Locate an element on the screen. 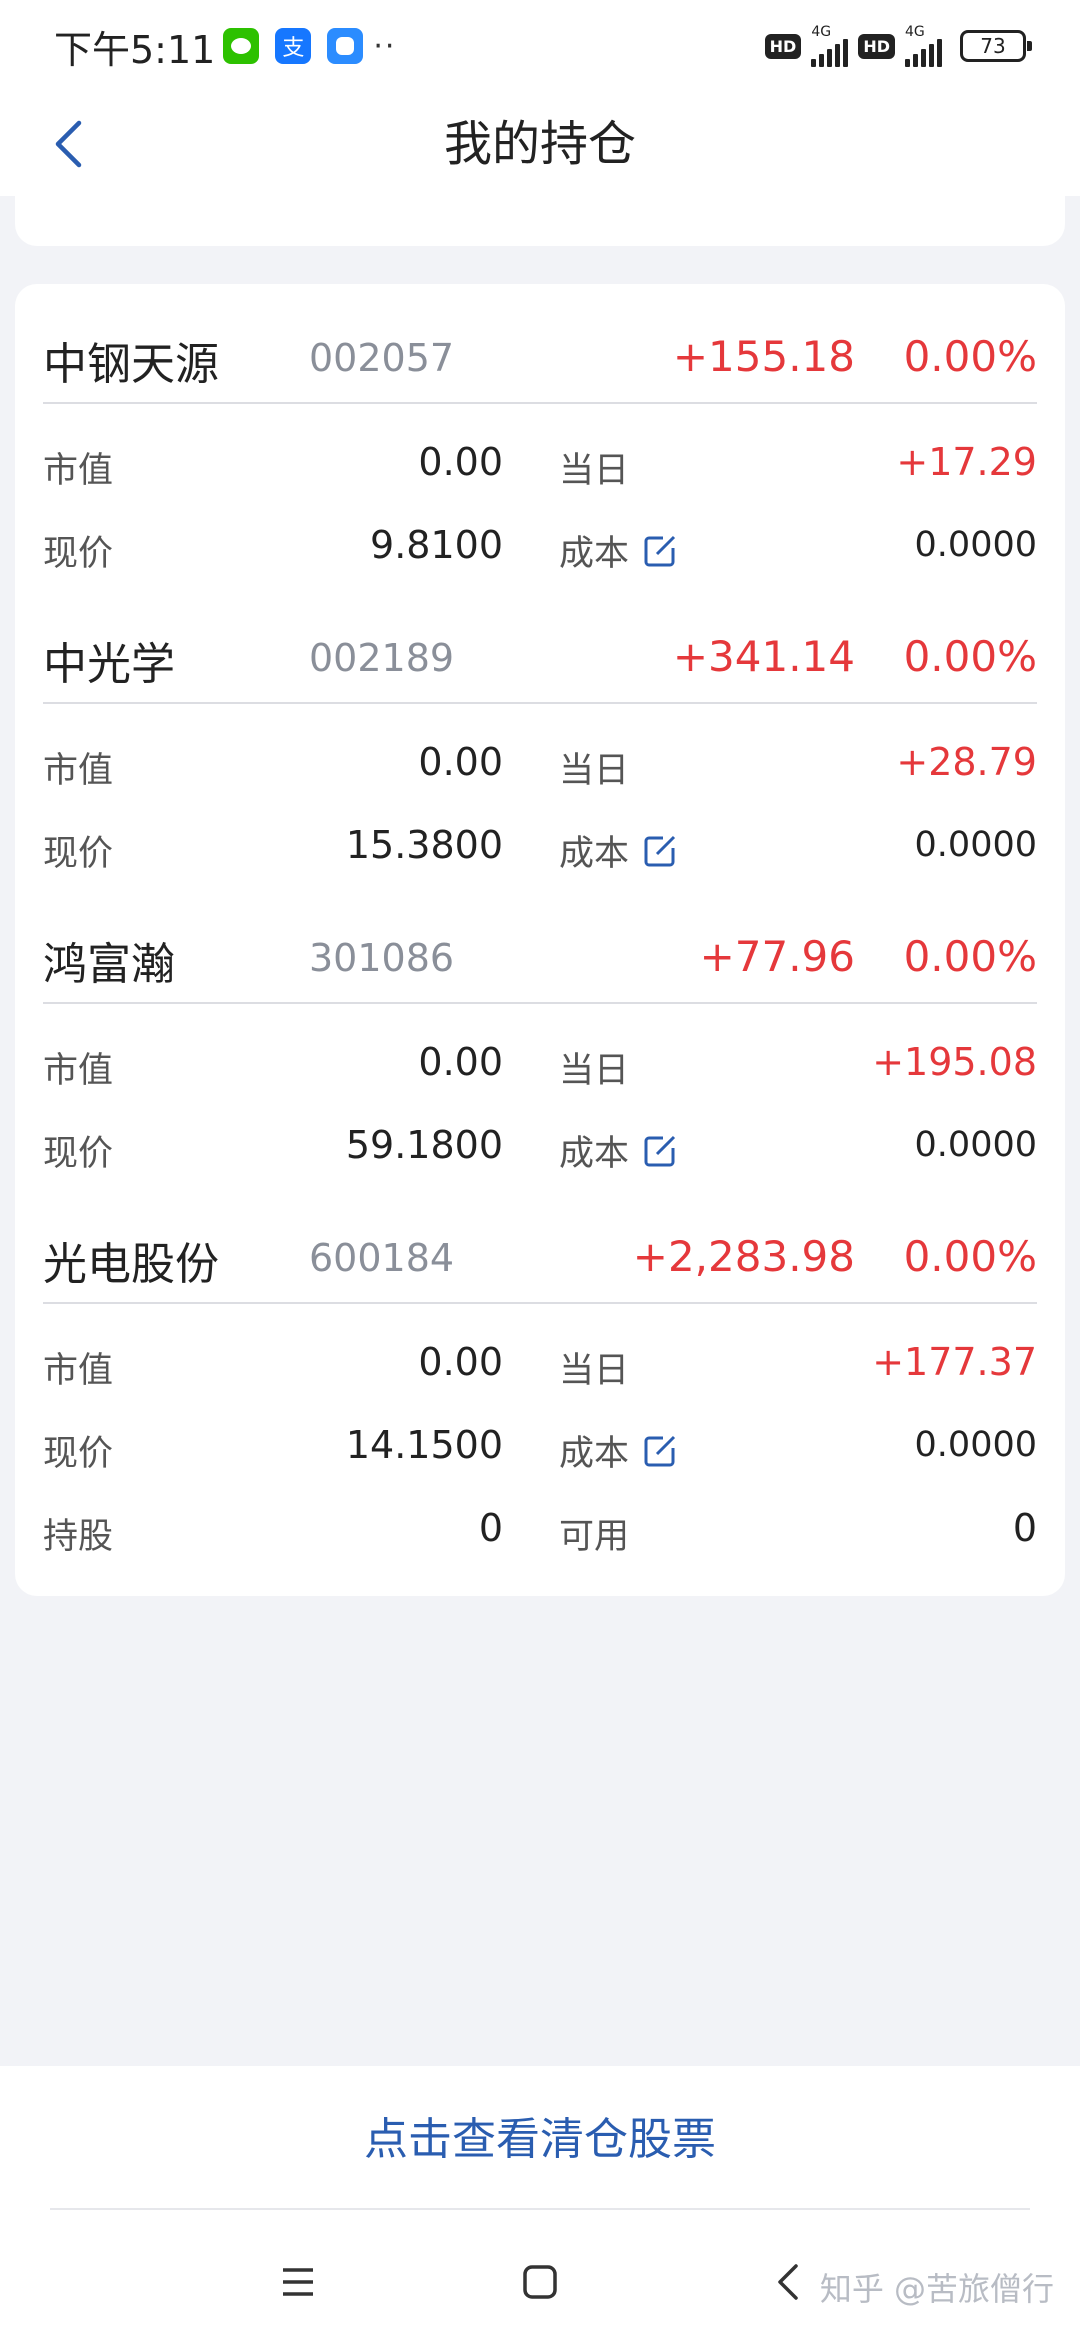  stock-code: 002057 is located at coordinates (382, 358).